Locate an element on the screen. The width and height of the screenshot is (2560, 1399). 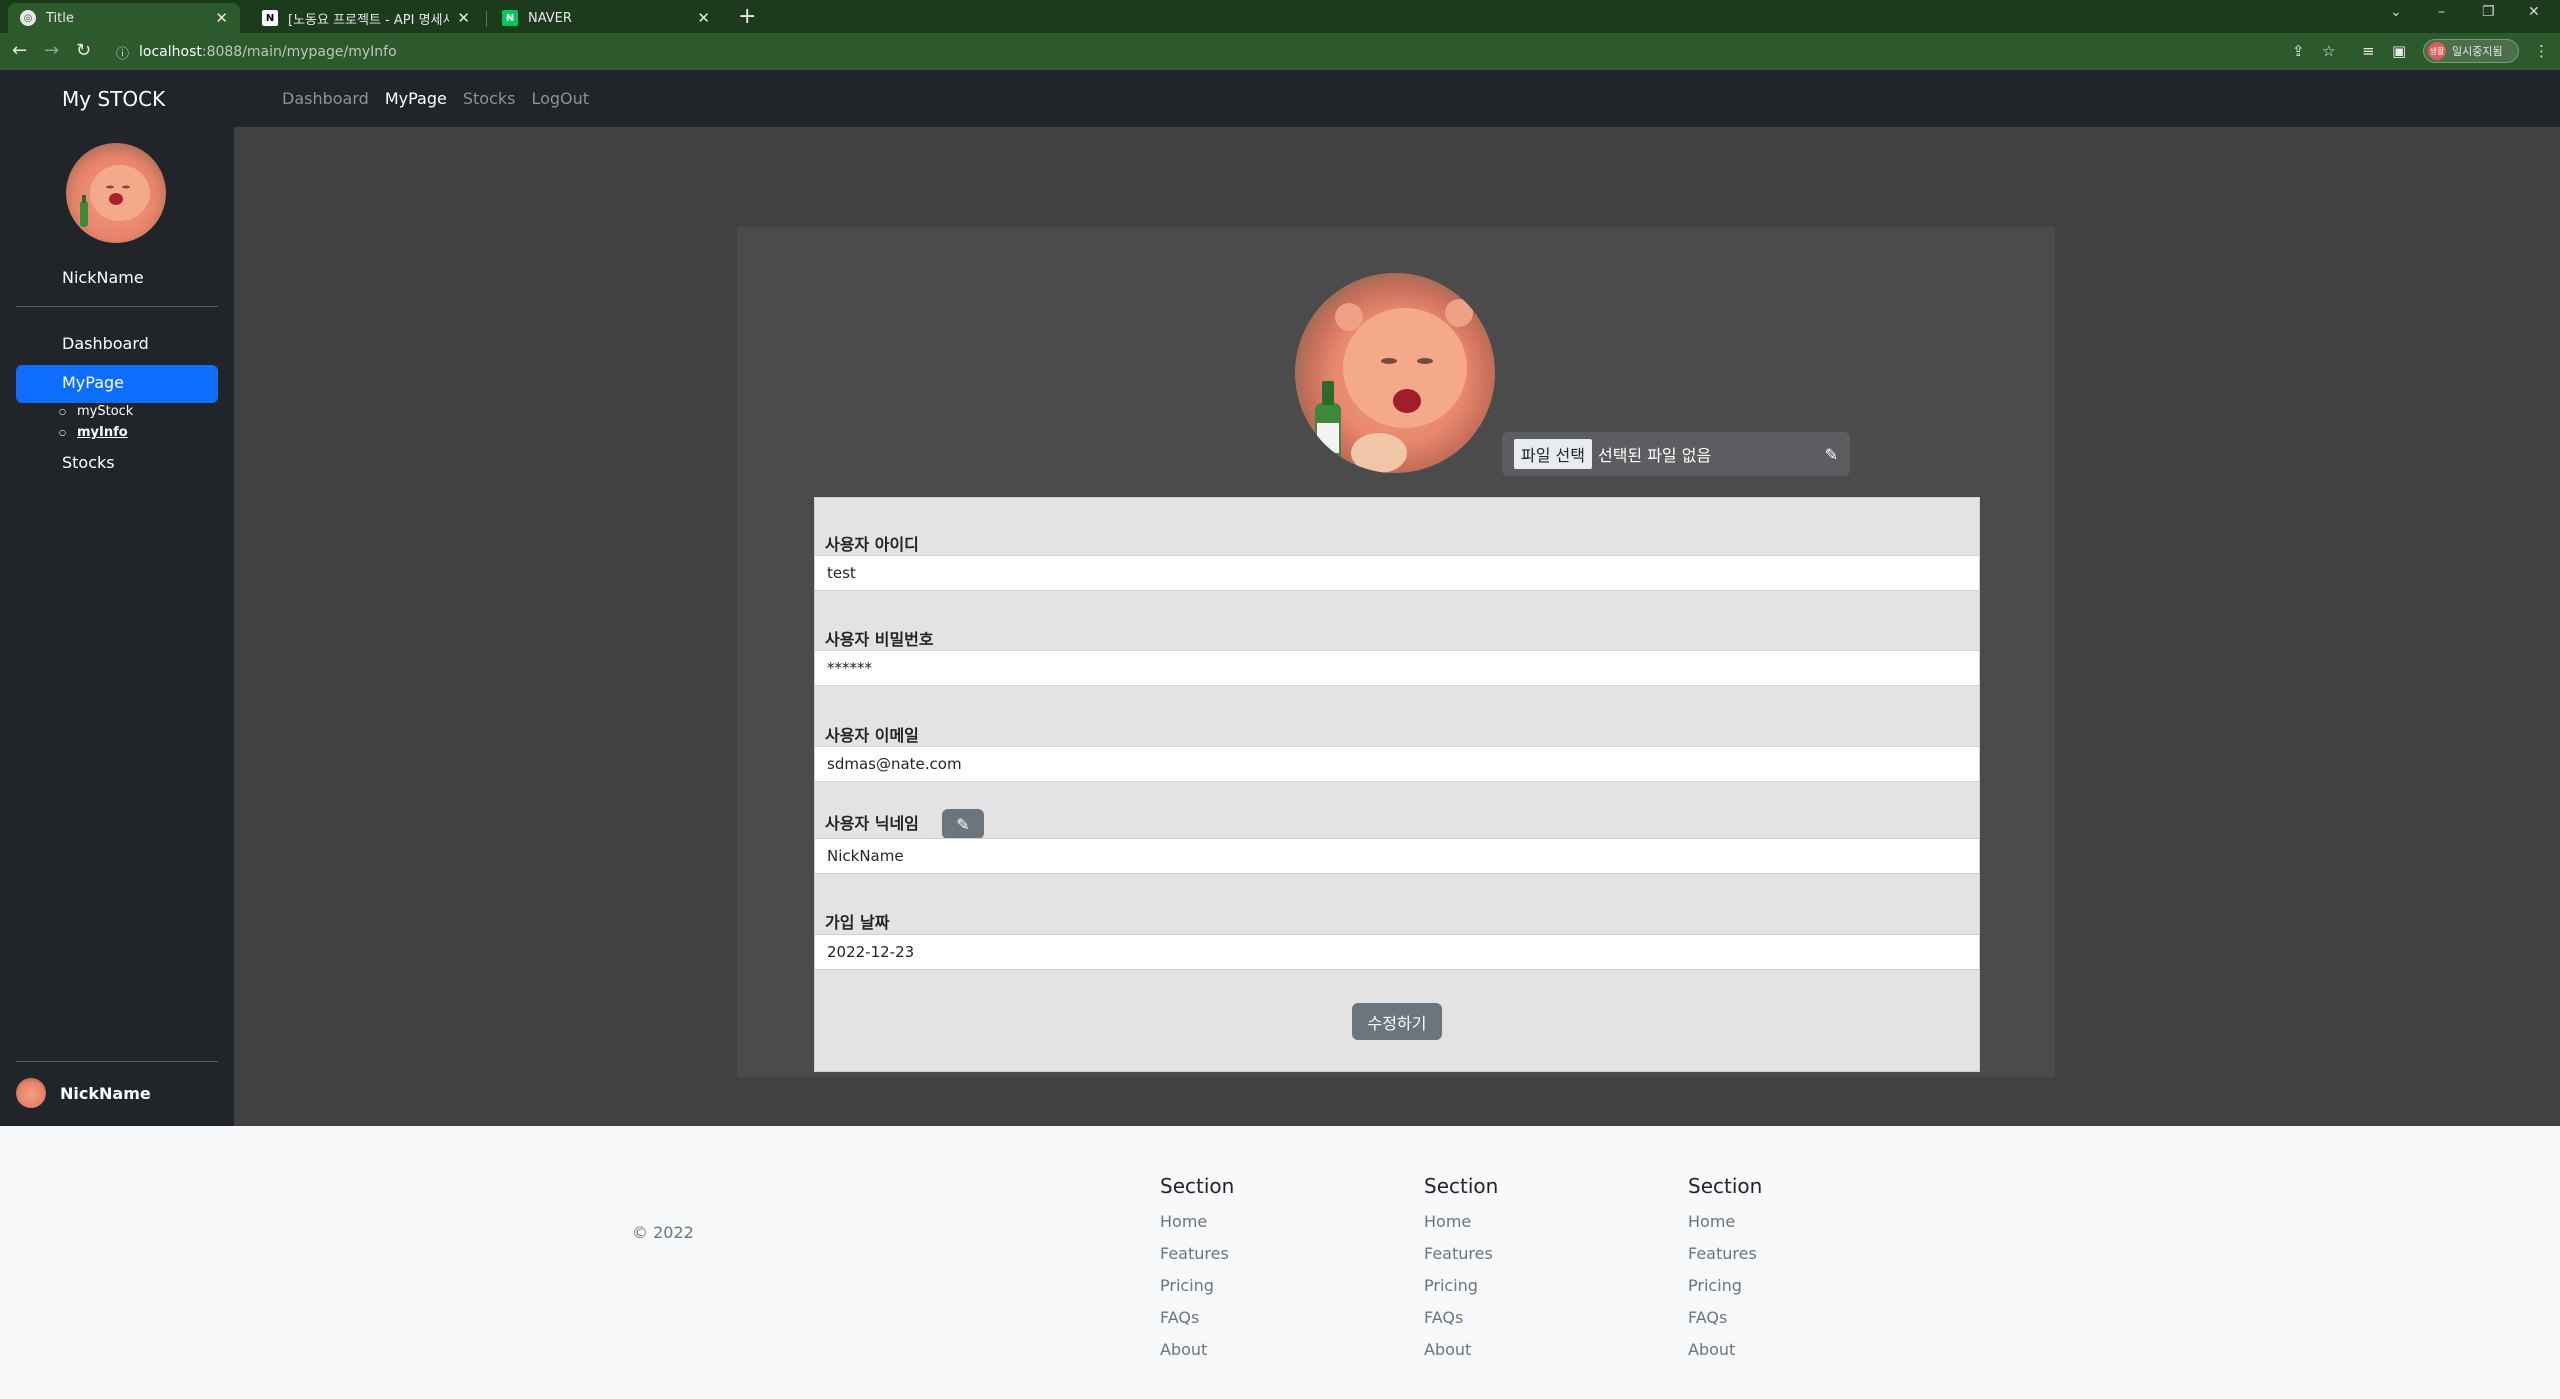
sidebar-nickname: NickName is located at coordinates (103, 277).